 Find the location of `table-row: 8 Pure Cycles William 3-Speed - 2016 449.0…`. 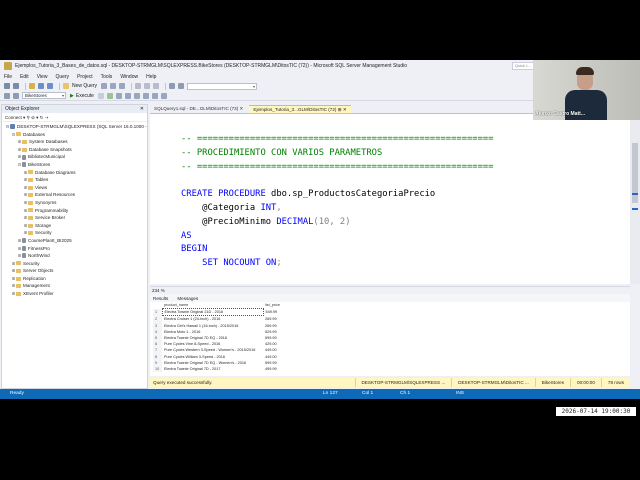

table-row: 8 Pure Cycles William 3-Speed - 2016 449.0… is located at coordinates (219, 356).